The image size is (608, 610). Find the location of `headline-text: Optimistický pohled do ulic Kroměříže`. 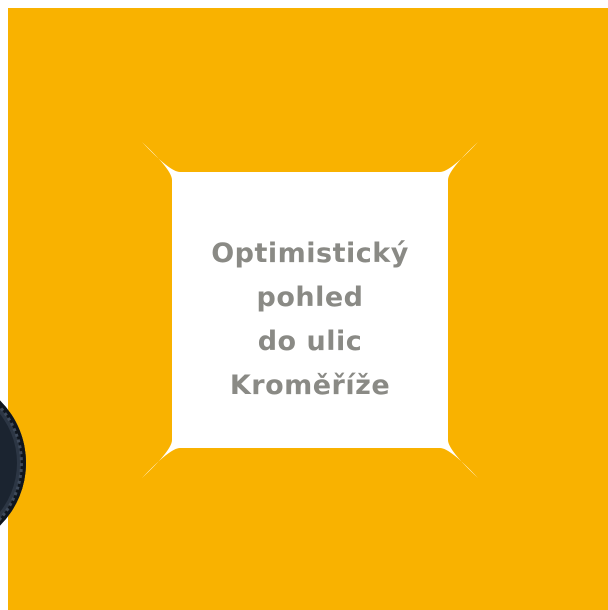

headline-text: Optimistický pohled do ulic Kroměříže is located at coordinates (310, 320).